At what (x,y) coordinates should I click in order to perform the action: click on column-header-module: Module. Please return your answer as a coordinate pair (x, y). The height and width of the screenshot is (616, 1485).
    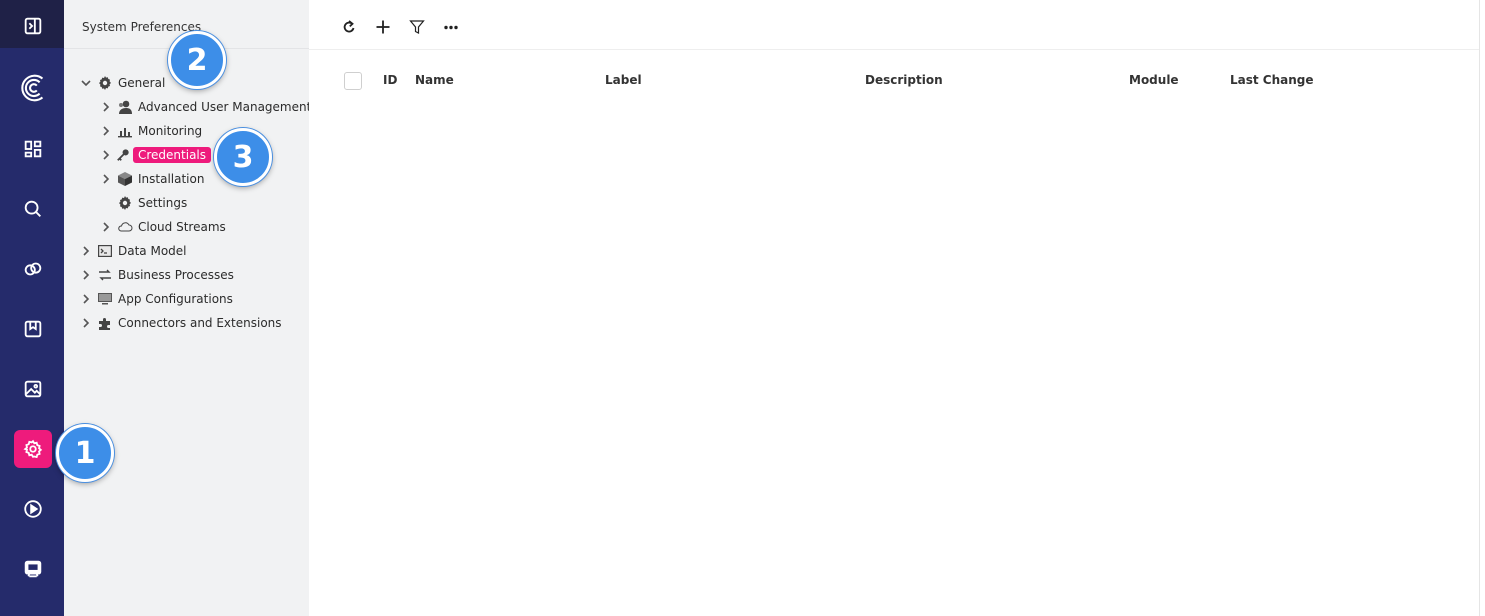
    Looking at the image, I should click on (1154, 80).